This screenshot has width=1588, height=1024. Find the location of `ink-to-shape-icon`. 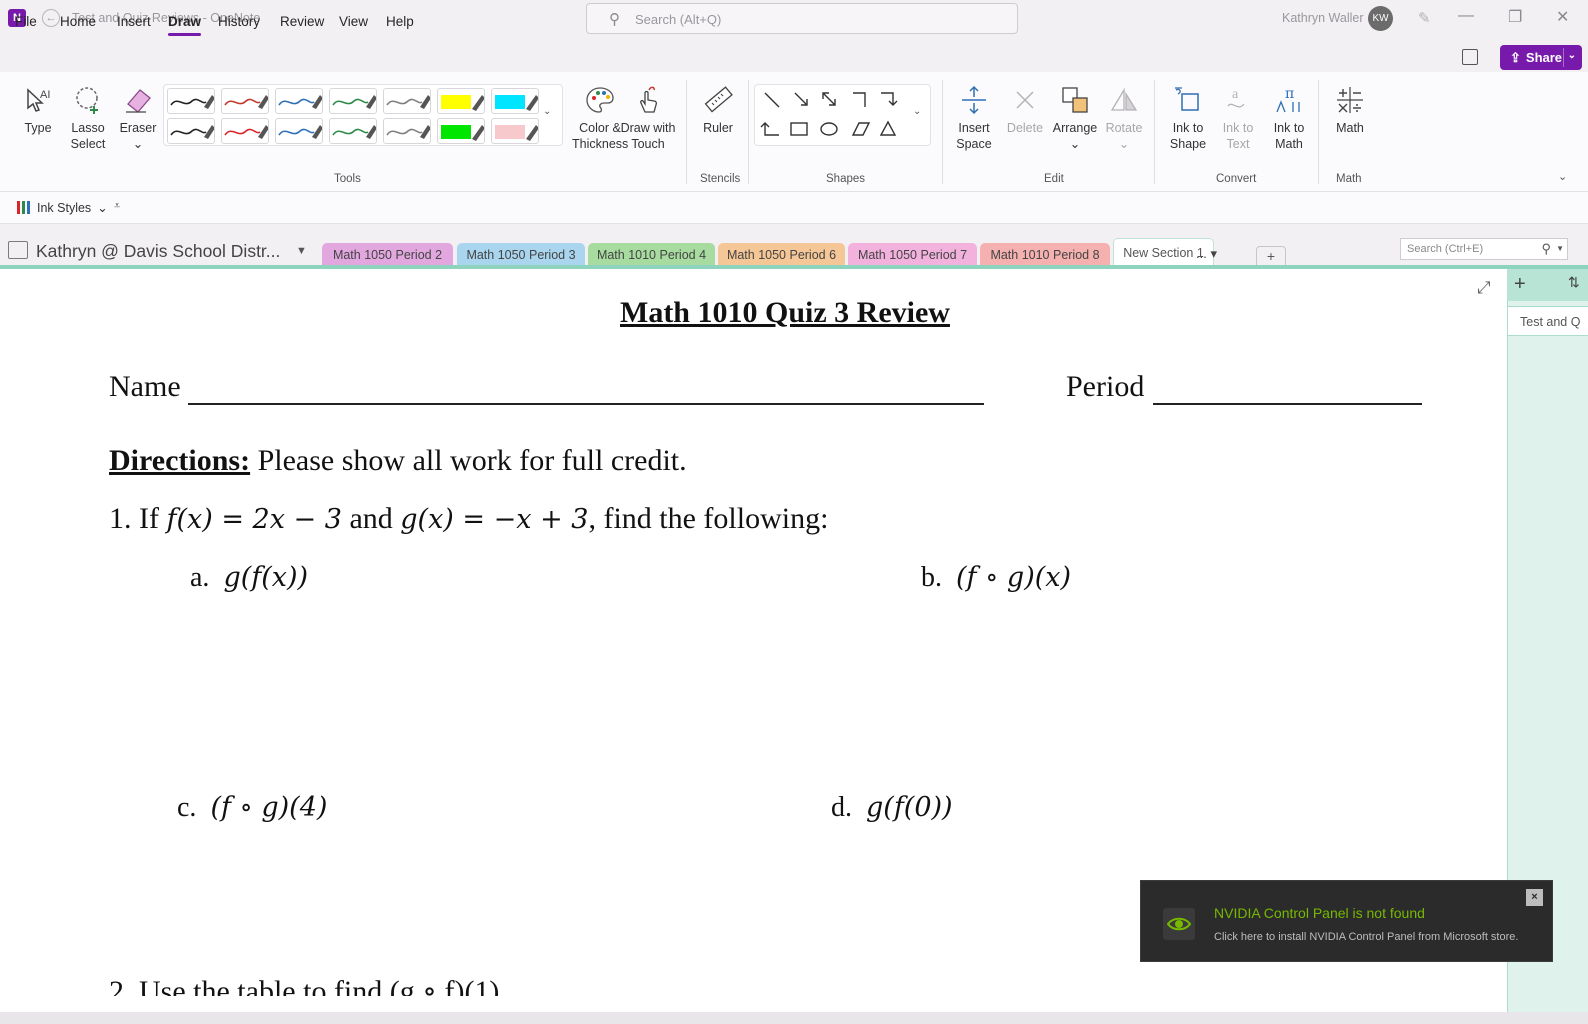

ink-to-shape-icon is located at coordinates (1187, 99).